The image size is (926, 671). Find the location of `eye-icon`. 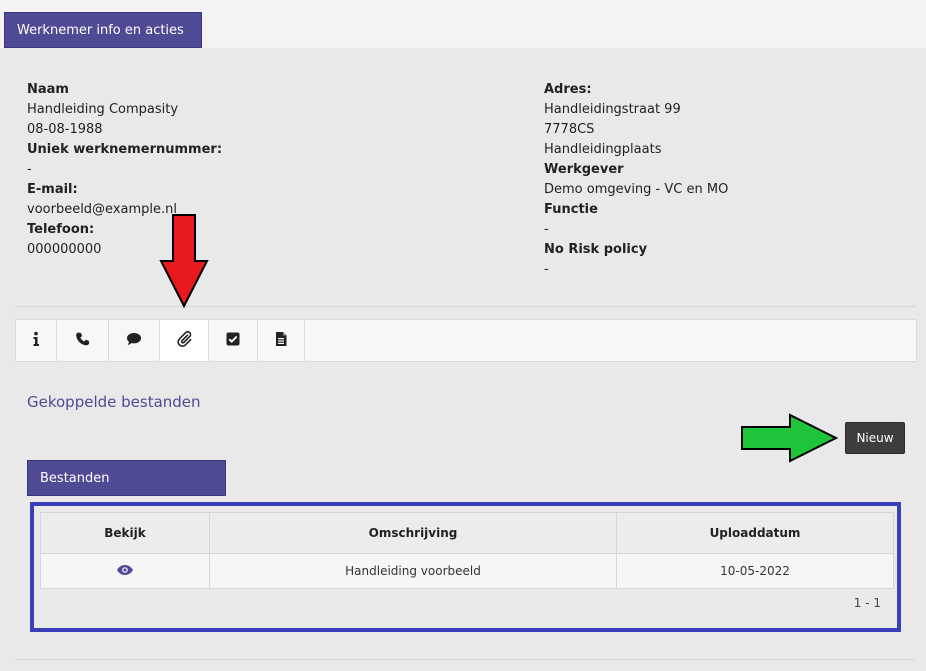

eye-icon is located at coordinates (125, 571).